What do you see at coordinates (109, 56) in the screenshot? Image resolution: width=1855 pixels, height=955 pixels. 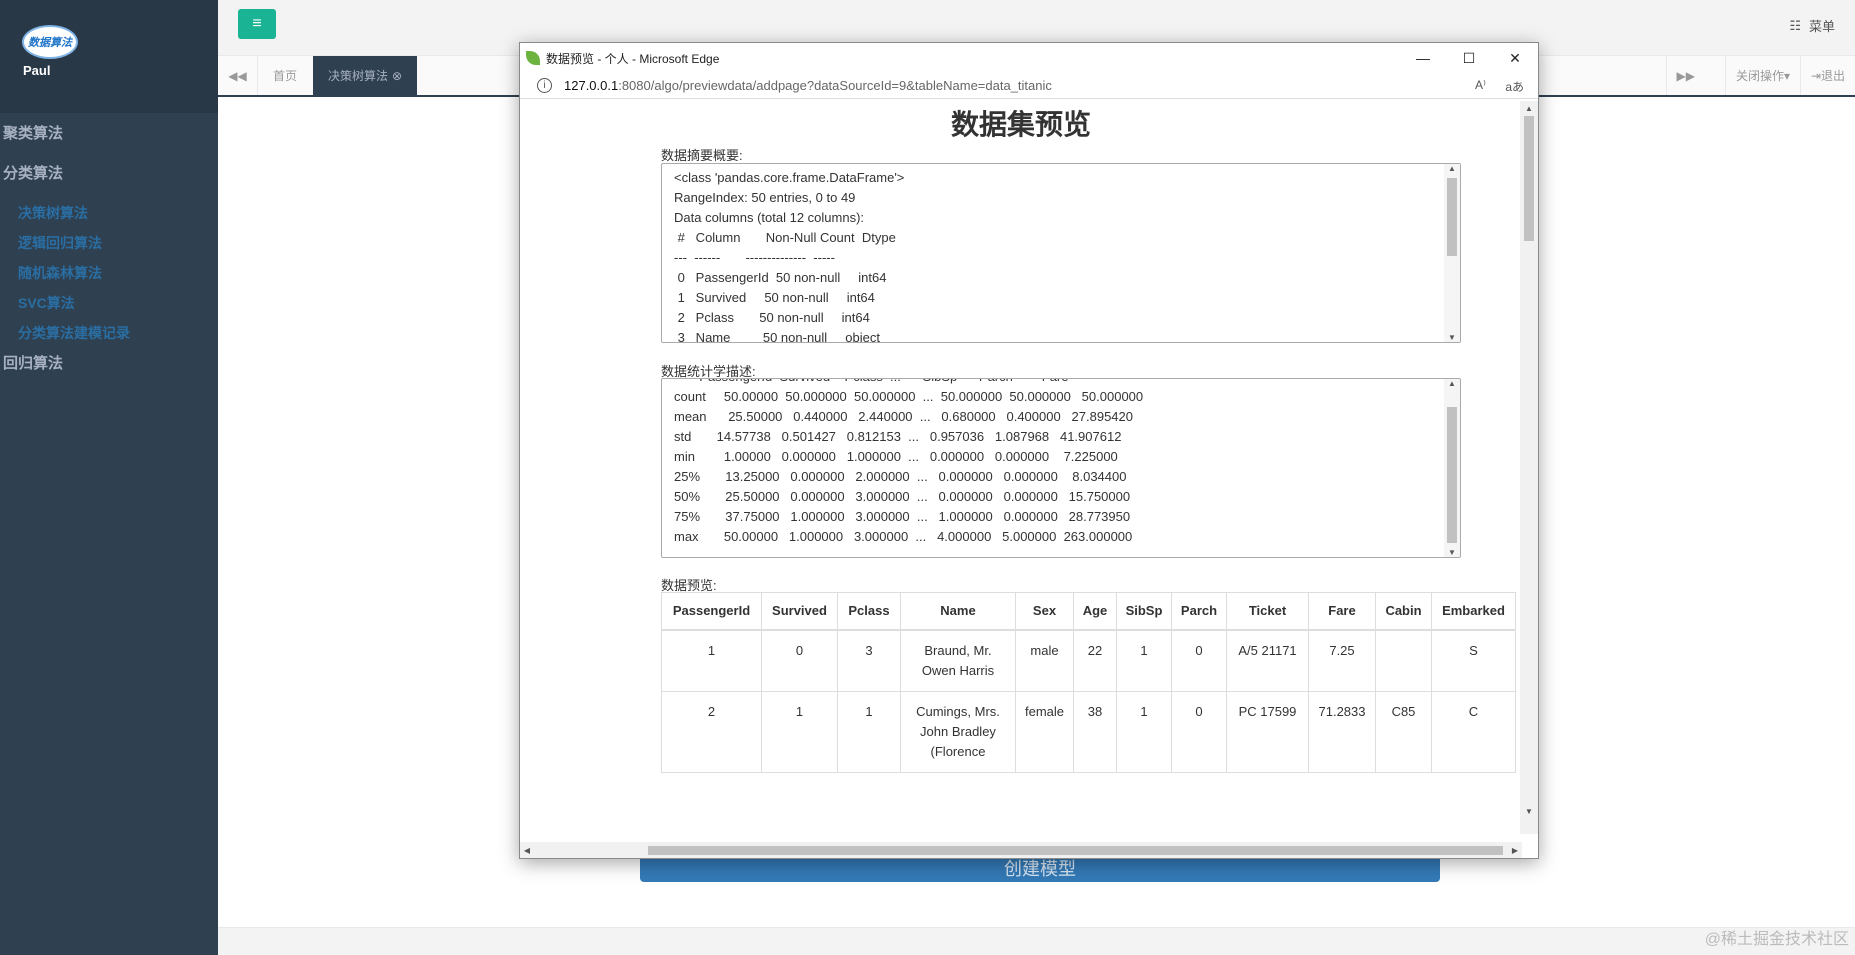 I see `profile-area: 数据算法 Paul` at bounding box center [109, 56].